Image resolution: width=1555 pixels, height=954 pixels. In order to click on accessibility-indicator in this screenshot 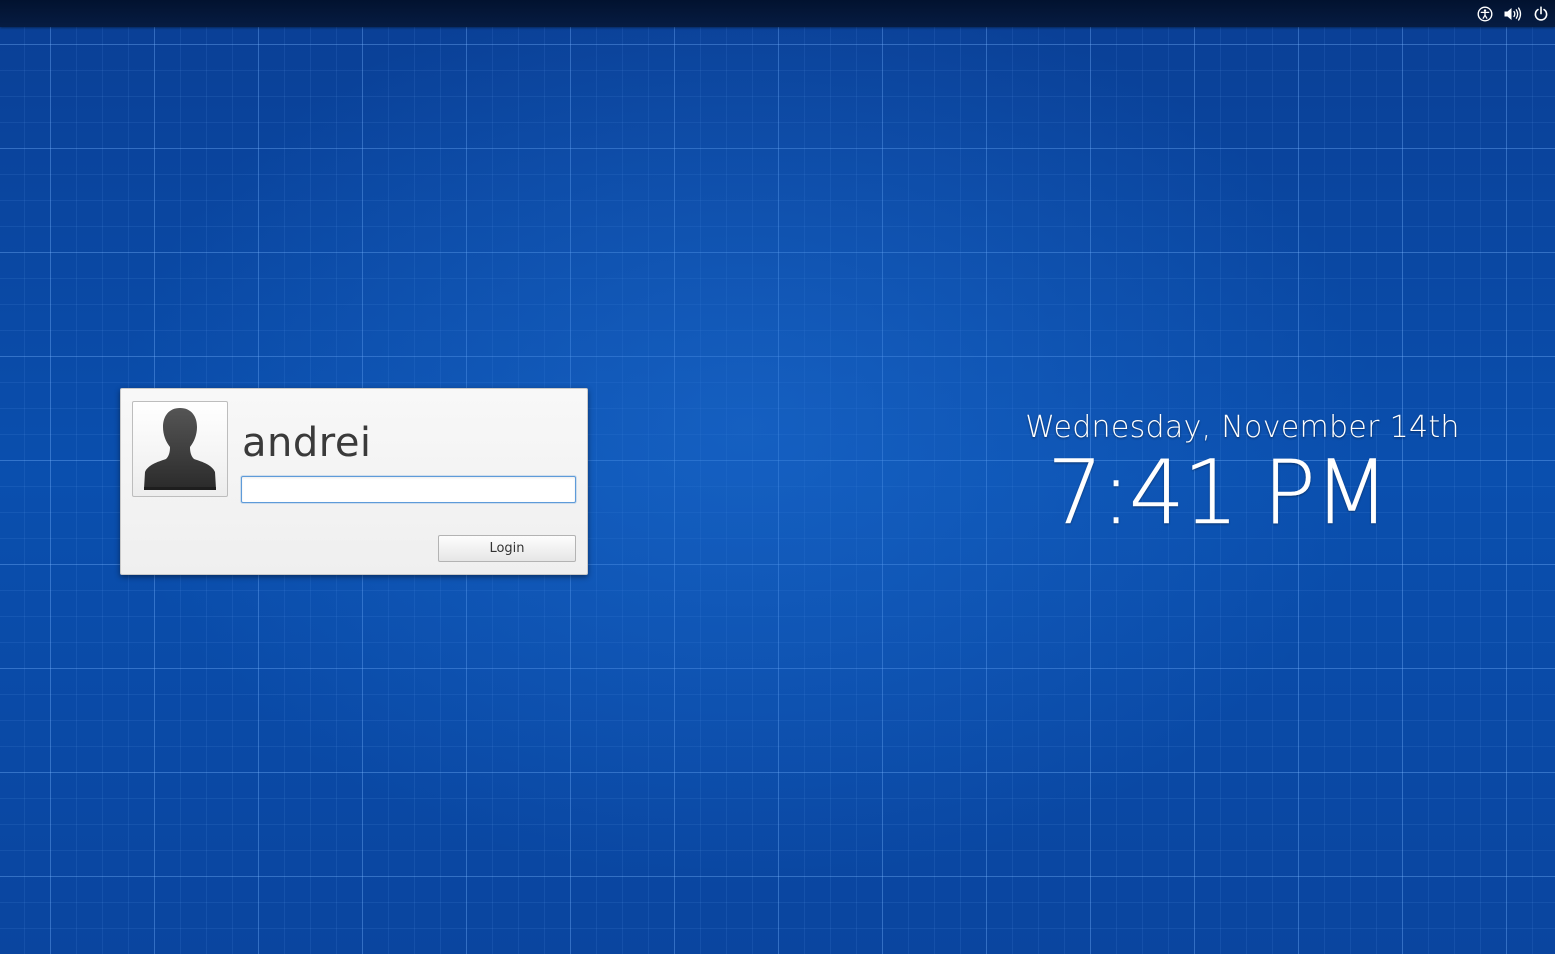, I will do `click(1485, 13)`.